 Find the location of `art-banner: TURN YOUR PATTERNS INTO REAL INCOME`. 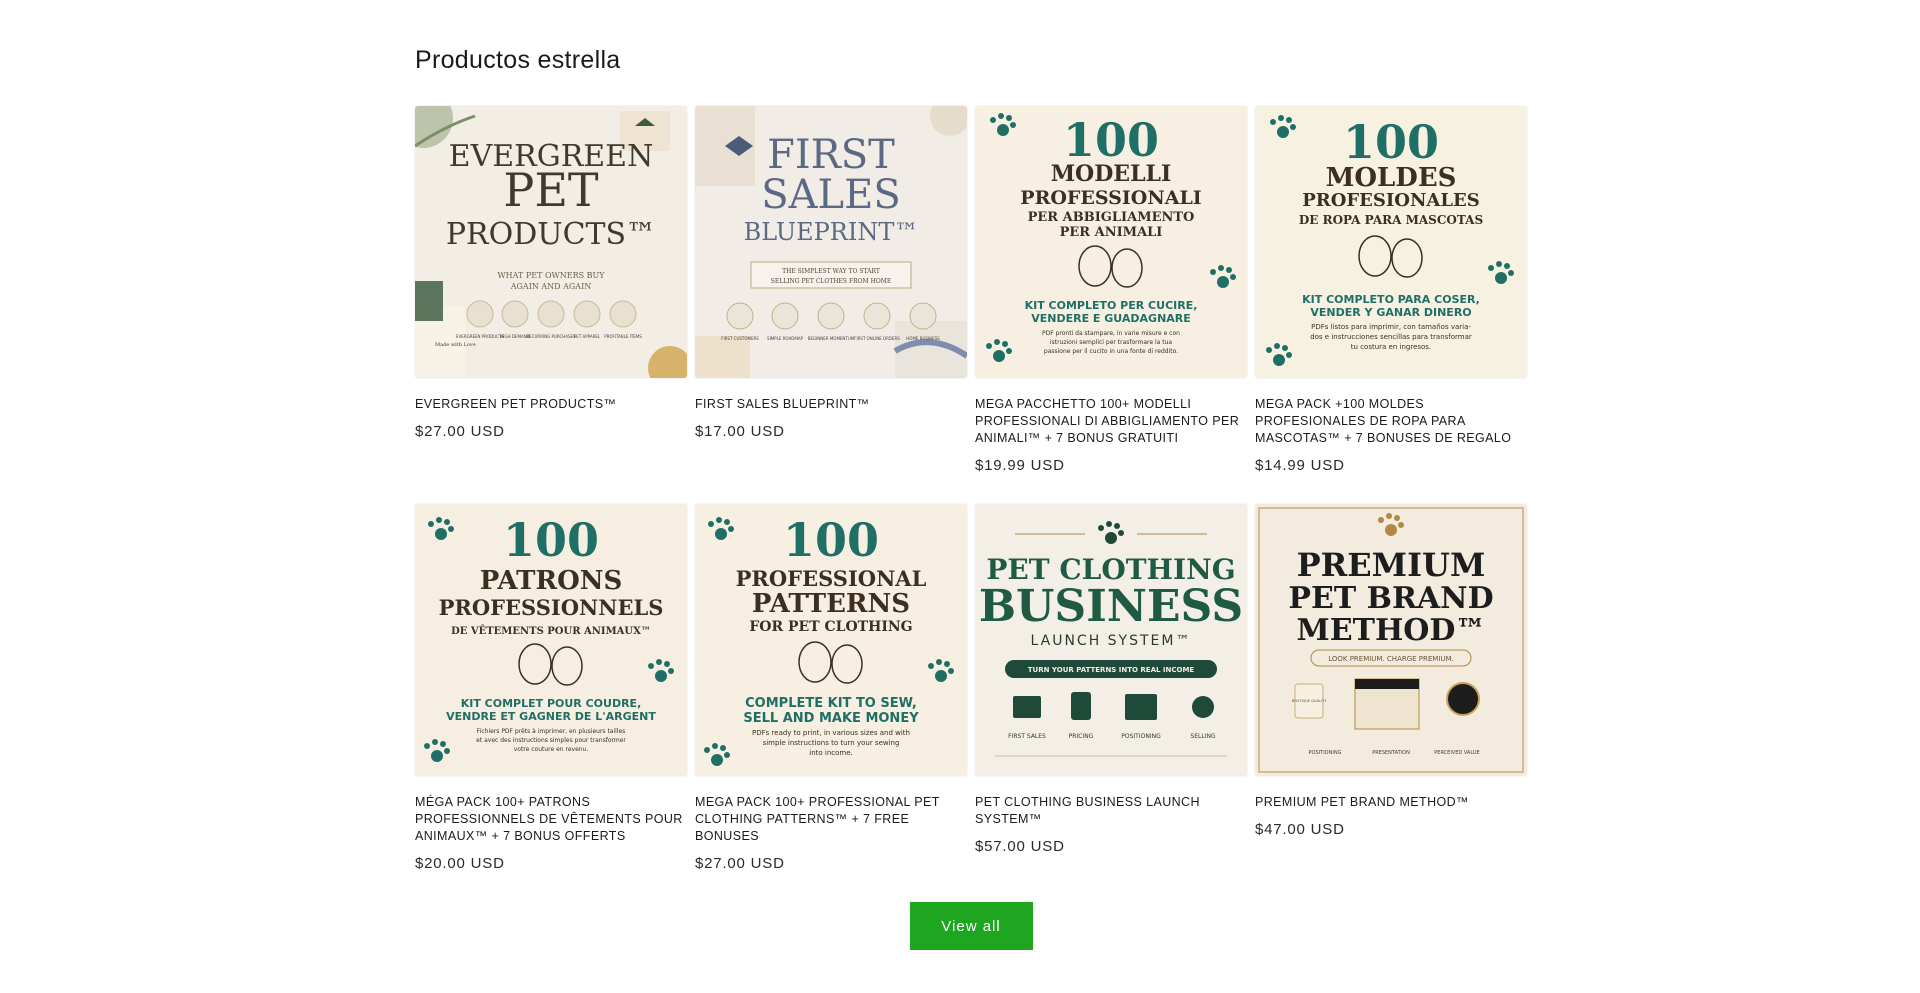

art-banner: TURN YOUR PATTERNS INTO REAL INCOME is located at coordinates (1111, 670).